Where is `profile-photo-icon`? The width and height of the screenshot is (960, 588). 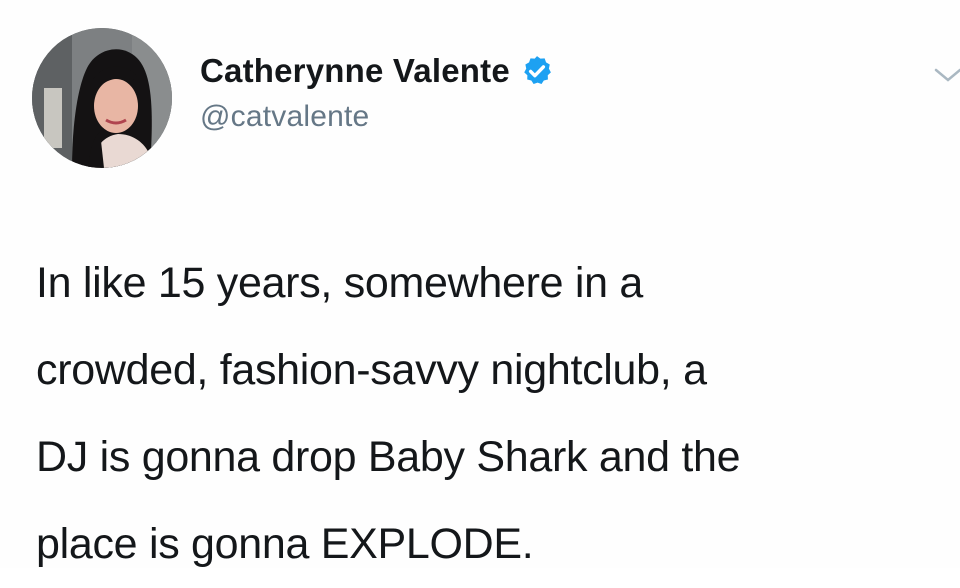
profile-photo-icon is located at coordinates (102, 98).